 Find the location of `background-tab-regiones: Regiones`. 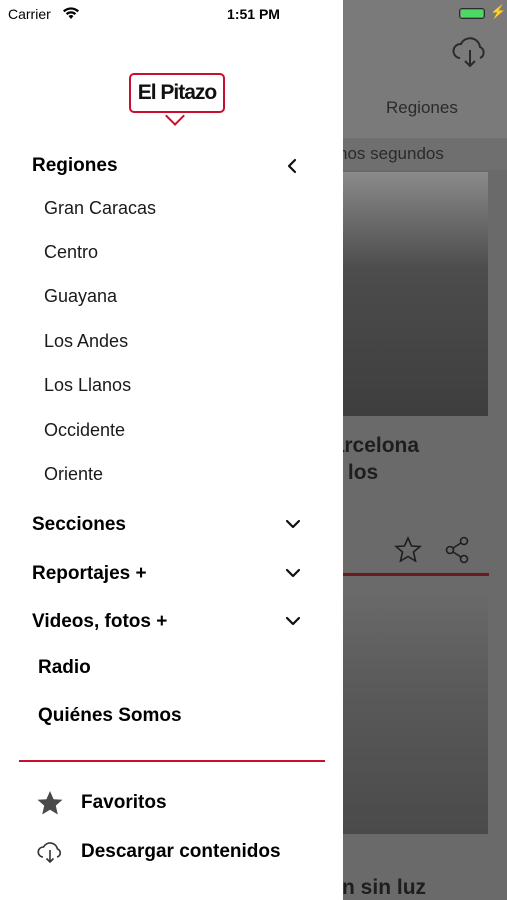

background-tab-regiones: Regiones is located at coordinates (422, 108).